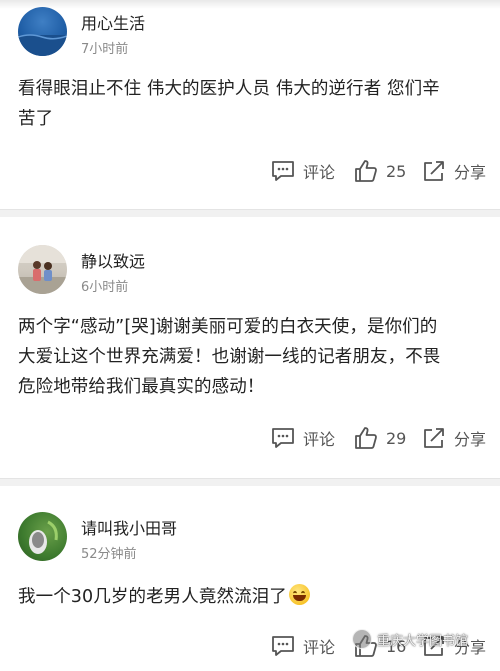 The height and width of the screenshot is (671, 500). I want to click on comment-text-line: 看得眼泪止不住 伟大的医护人员 伟大的逆行者 您们辛, so click(229, 89).